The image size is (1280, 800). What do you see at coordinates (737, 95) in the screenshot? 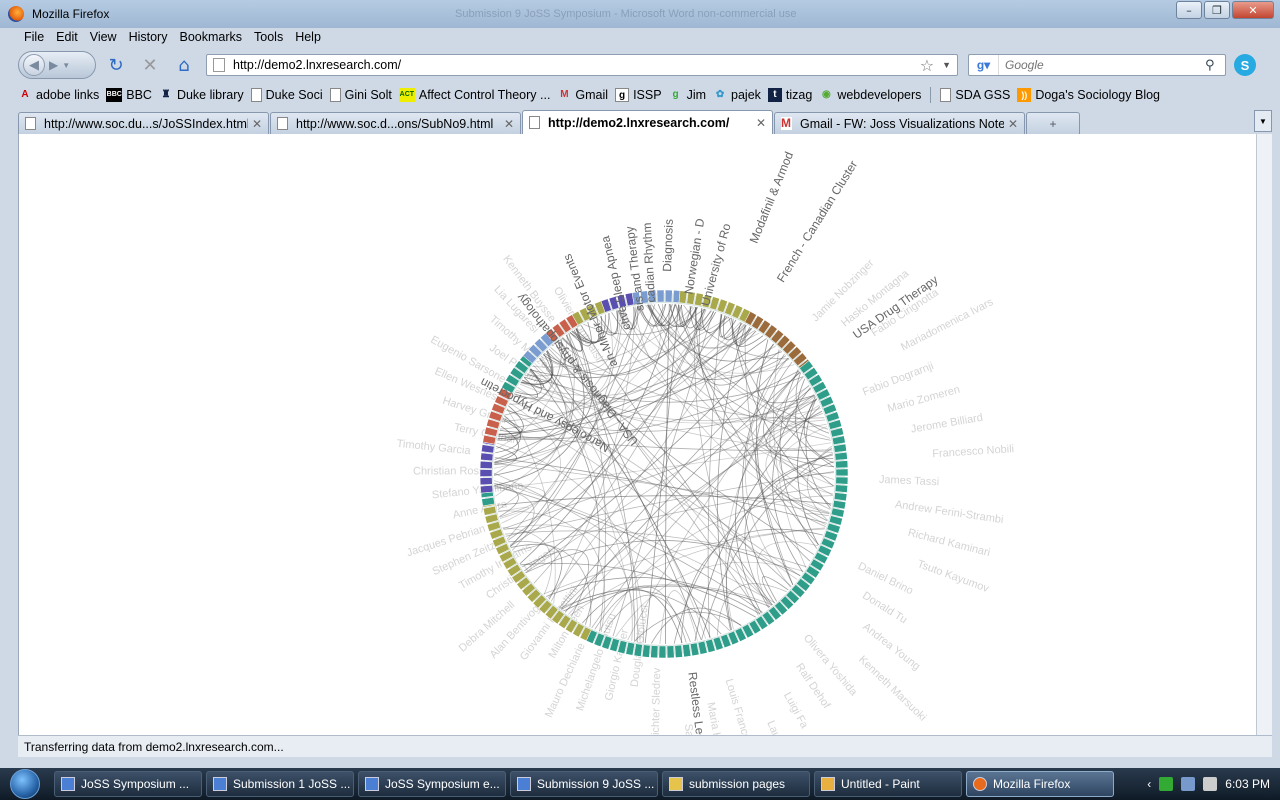
I see `bookmark-pajek: ✿ pajek` at bounding box center [737, 95].